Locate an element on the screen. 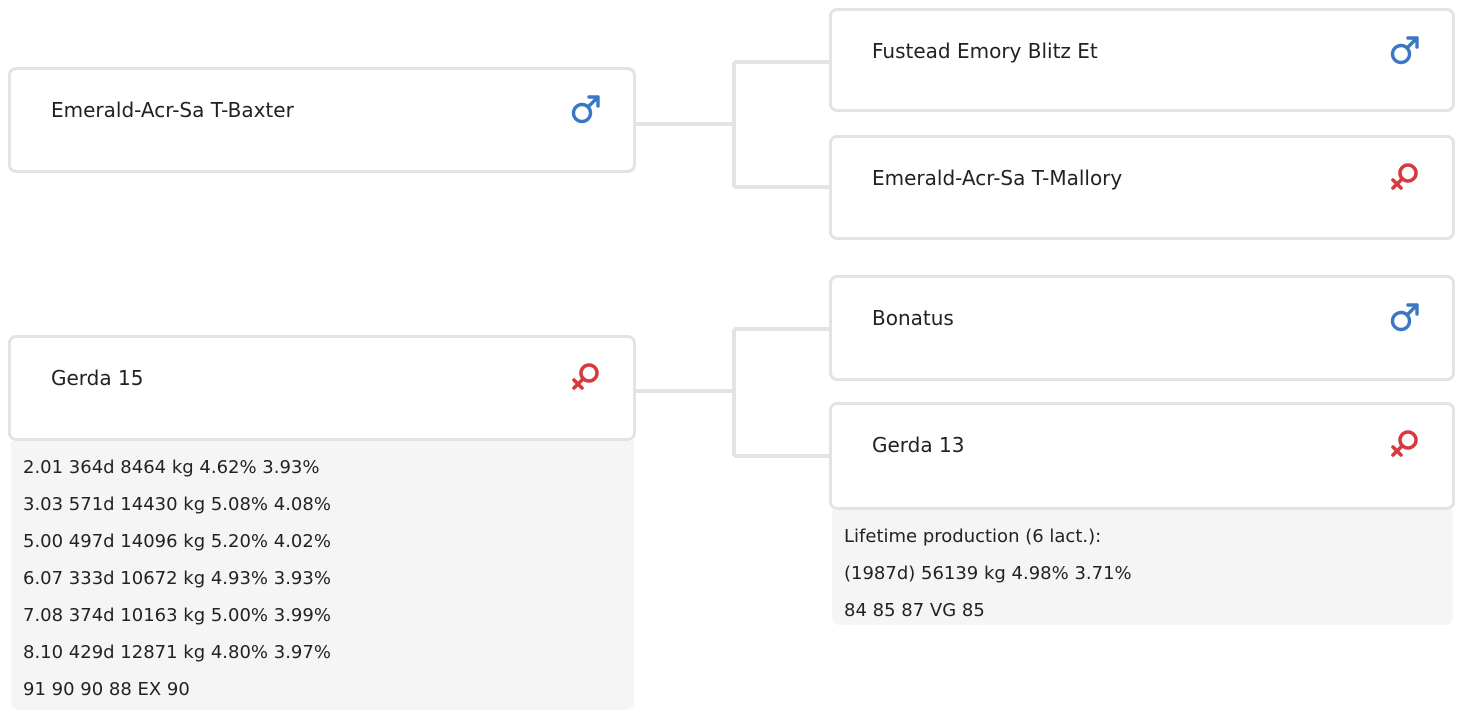 This screenshot has height=710, width=1461. production-record: 7.08 374d 10163 kg 5.00% 3.99% is located at coordinates (177, 615).